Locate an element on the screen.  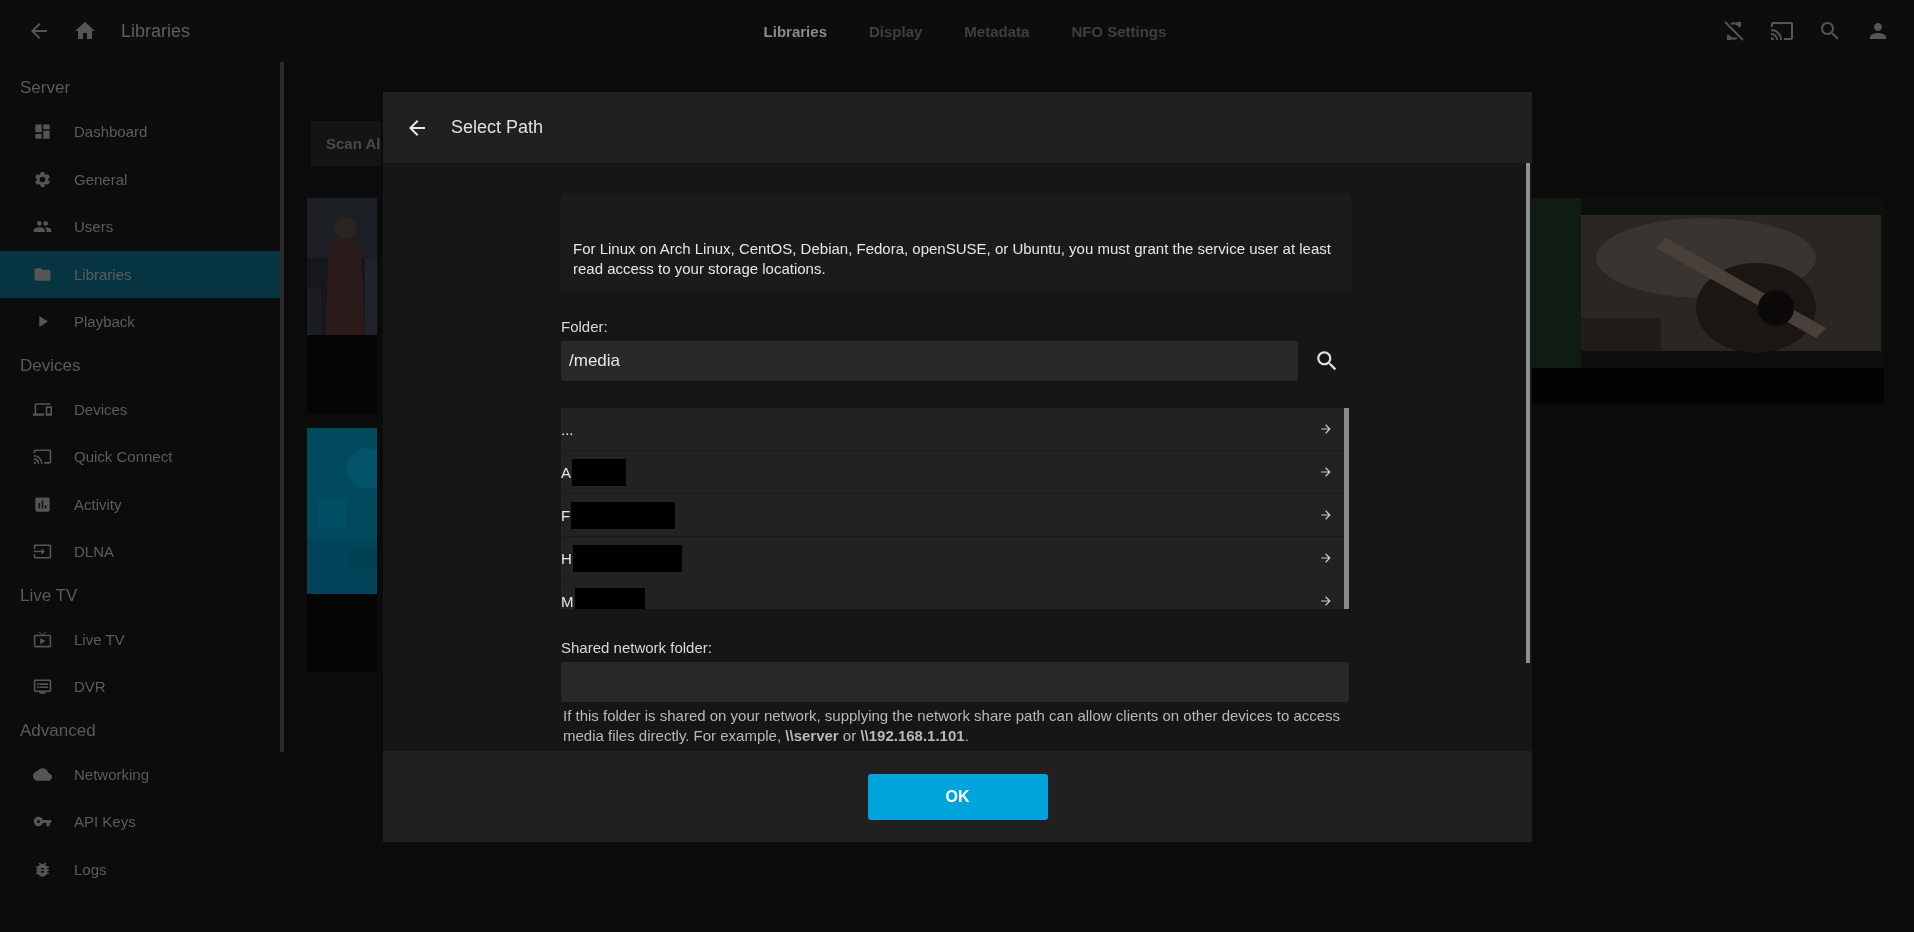
nav-label: Users is located at coordinates (94, 227).